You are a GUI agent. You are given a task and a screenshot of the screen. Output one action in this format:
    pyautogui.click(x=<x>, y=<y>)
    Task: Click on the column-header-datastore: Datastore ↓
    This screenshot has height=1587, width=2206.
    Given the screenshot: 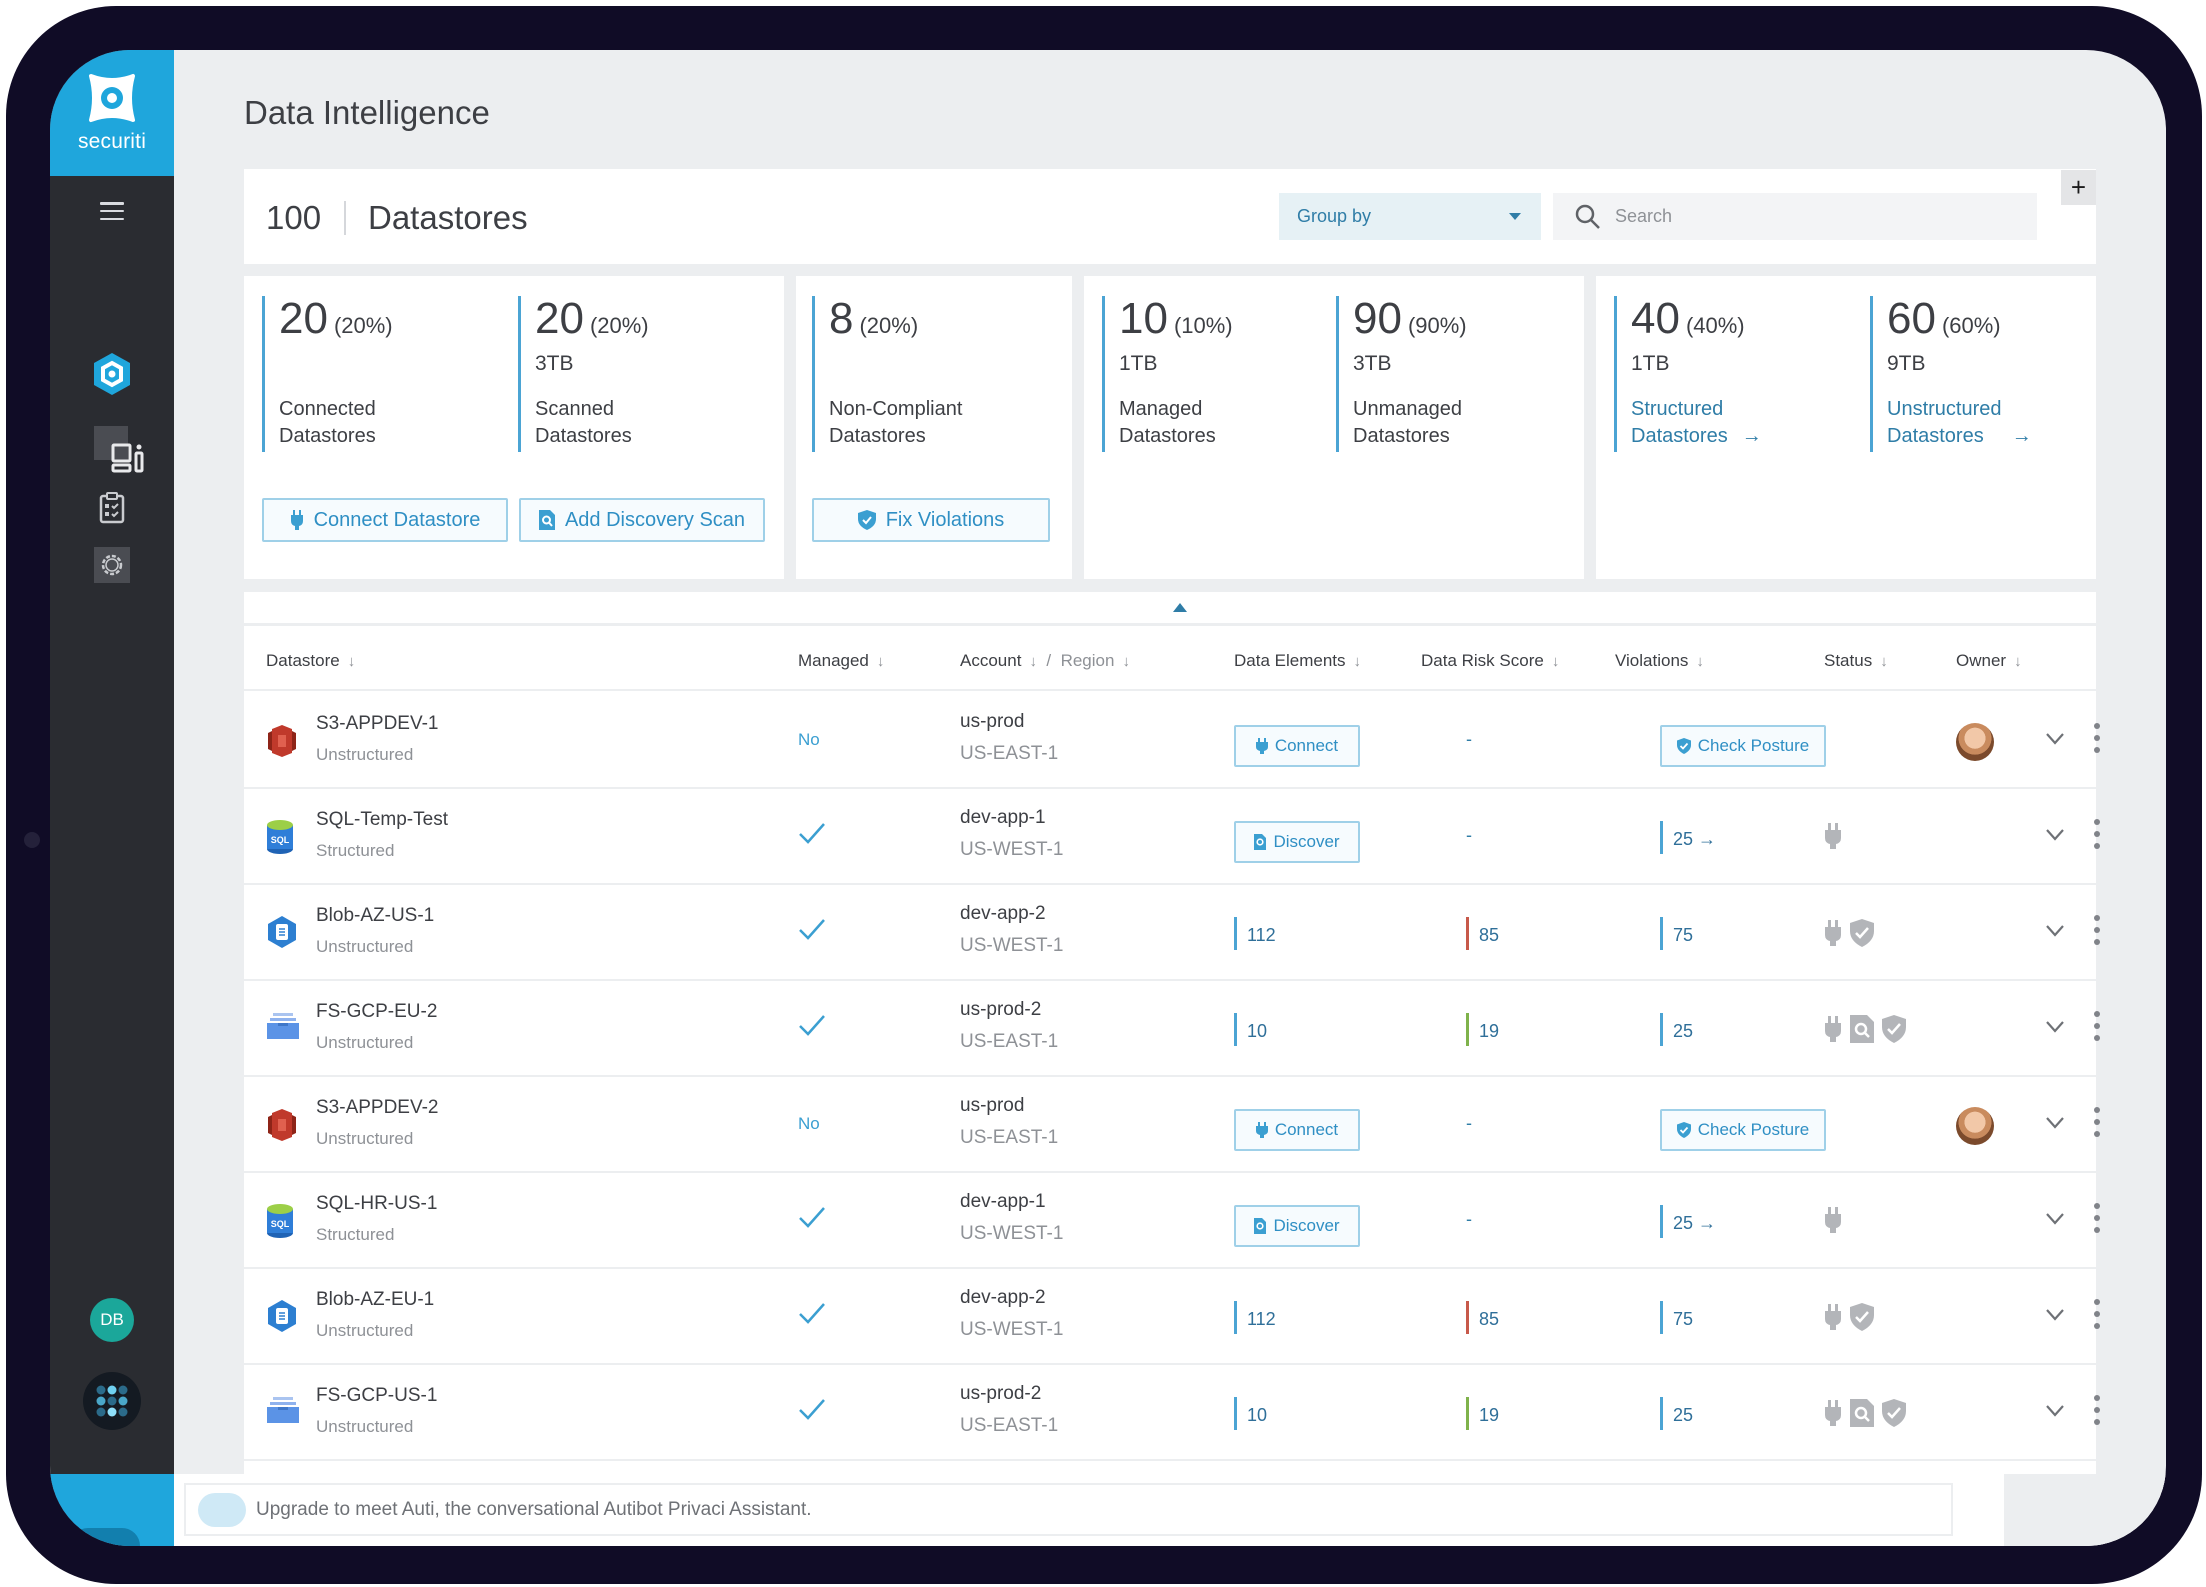 What is the action you would take?
    pyautogui.click(x=310, y=661)
    